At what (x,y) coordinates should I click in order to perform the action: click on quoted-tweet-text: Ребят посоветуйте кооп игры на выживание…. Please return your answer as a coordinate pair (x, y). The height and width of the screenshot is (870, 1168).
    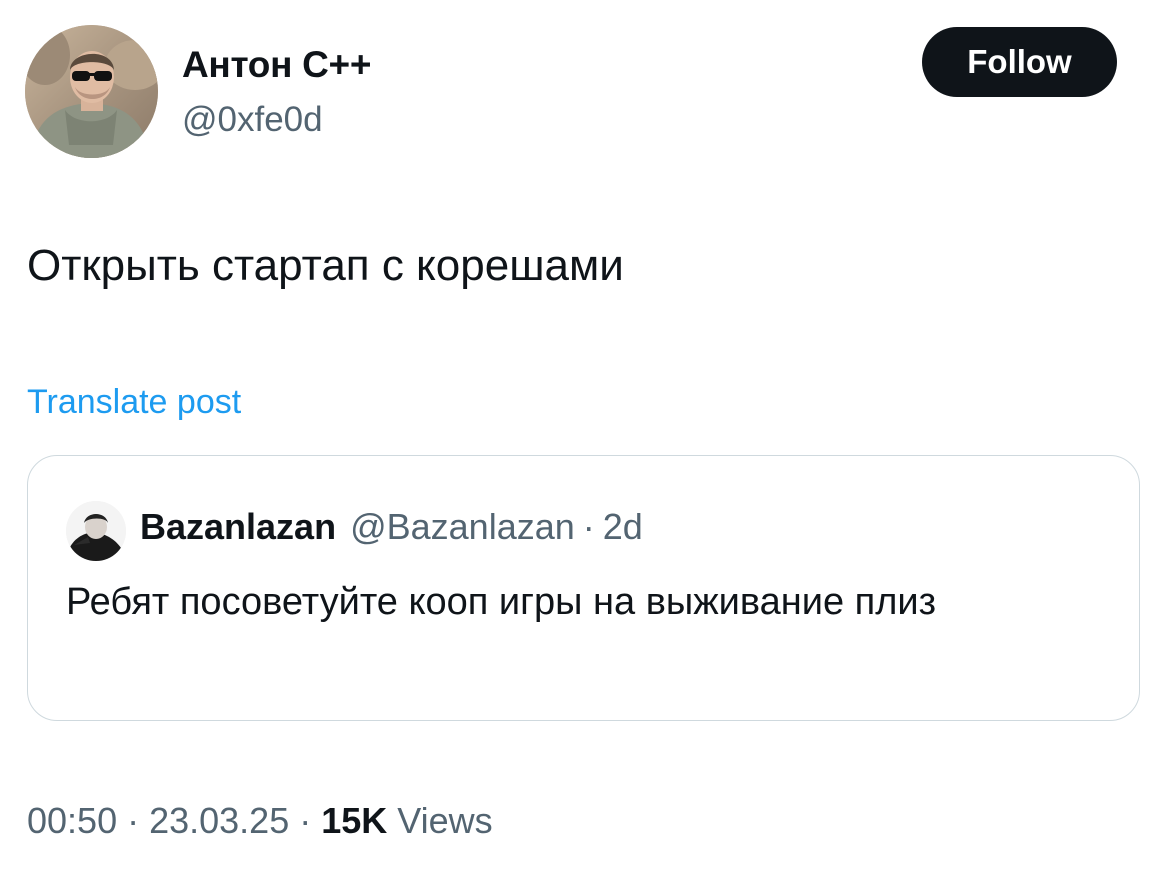
    Looking at the image, I should click on (501, 602).